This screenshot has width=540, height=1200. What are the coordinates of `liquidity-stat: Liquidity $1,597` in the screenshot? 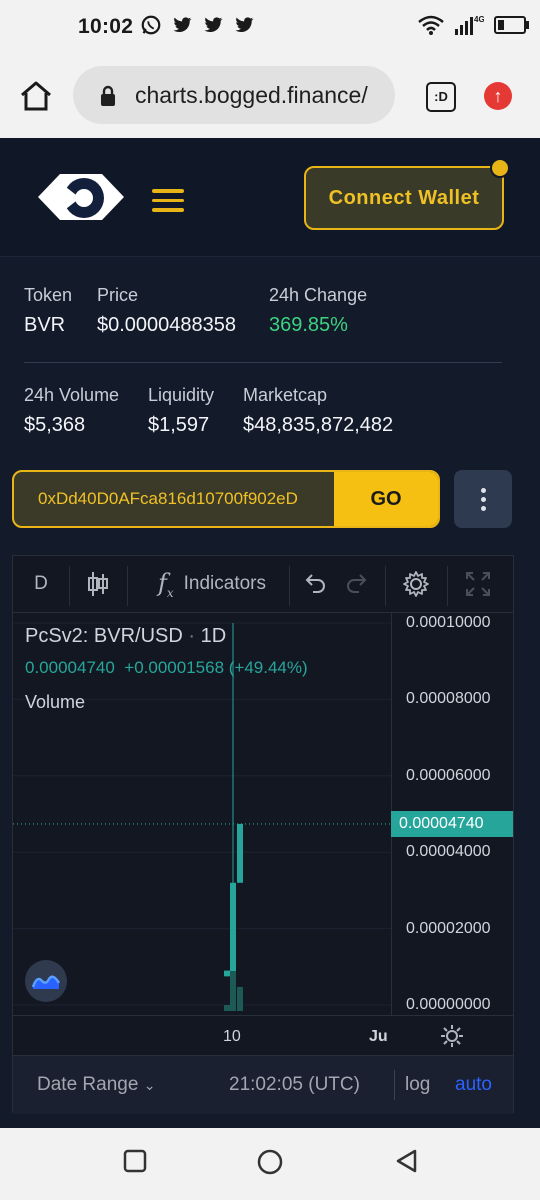 It's located at (181, 411).